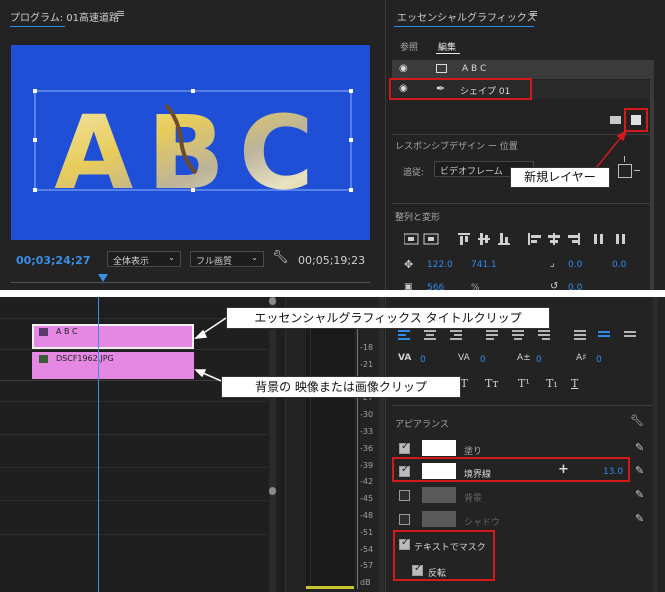 The width and height of the screenshot is (665, 592). Describe the element at coordinates (473, 499) in the screenshot. I see `background-label: 背景` at that location.